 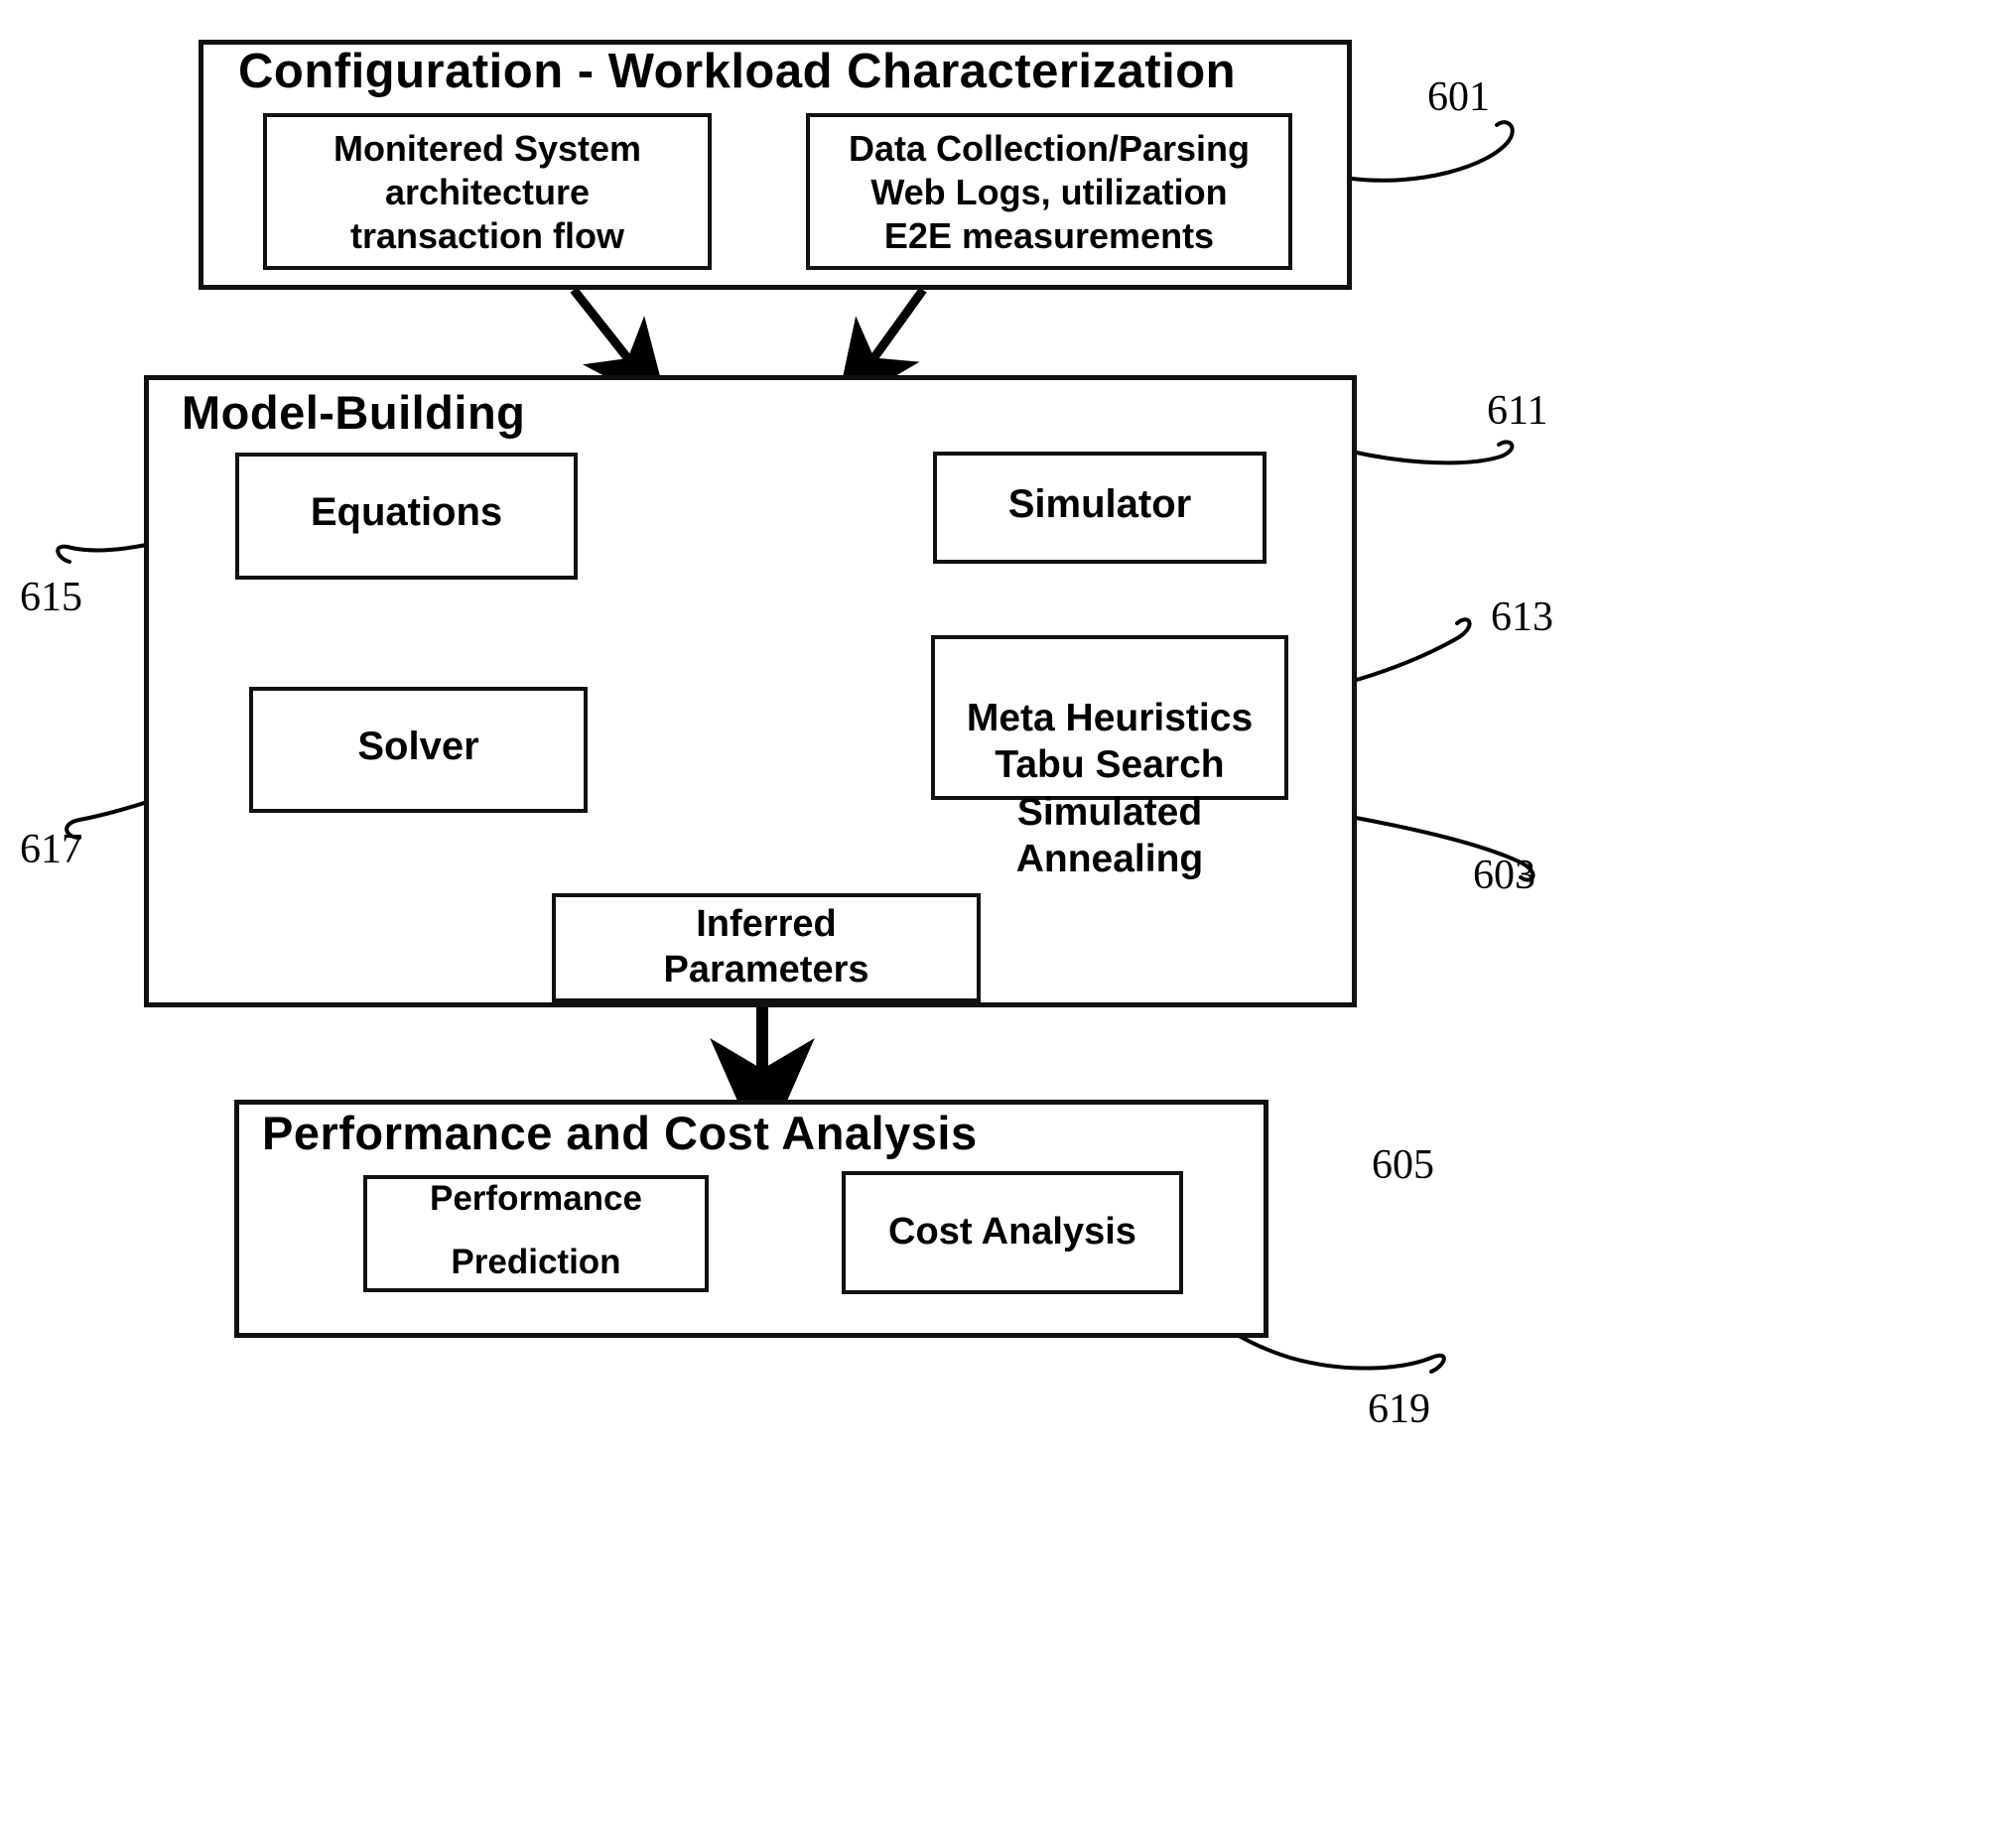 I want to click on ref-603: 603, so click(x=1504, y=875).